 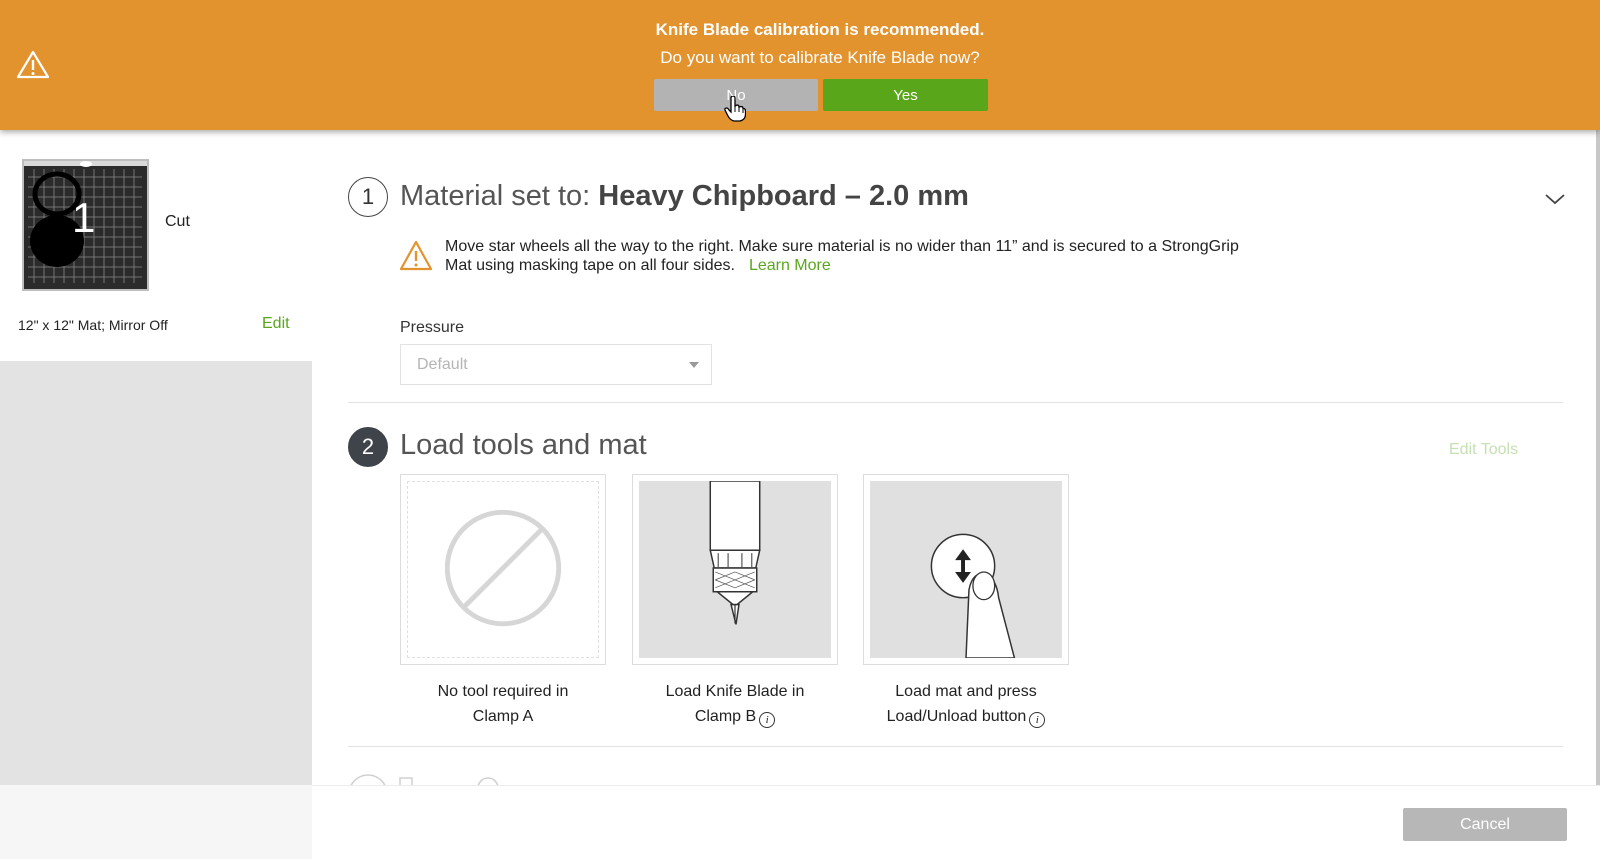 I want to click on caption-text: Clamp B, so click(x=725, y=716).